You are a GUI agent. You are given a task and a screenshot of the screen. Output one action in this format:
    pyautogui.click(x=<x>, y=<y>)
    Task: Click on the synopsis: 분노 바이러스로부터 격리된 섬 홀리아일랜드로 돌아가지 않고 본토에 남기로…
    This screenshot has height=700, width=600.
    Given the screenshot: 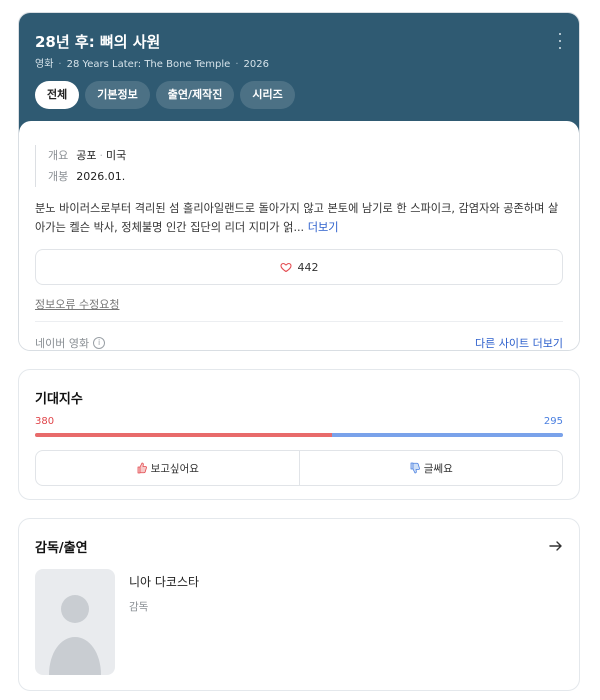 What is the action you would take?
    pyautogui.click(x=300, y=218)
    